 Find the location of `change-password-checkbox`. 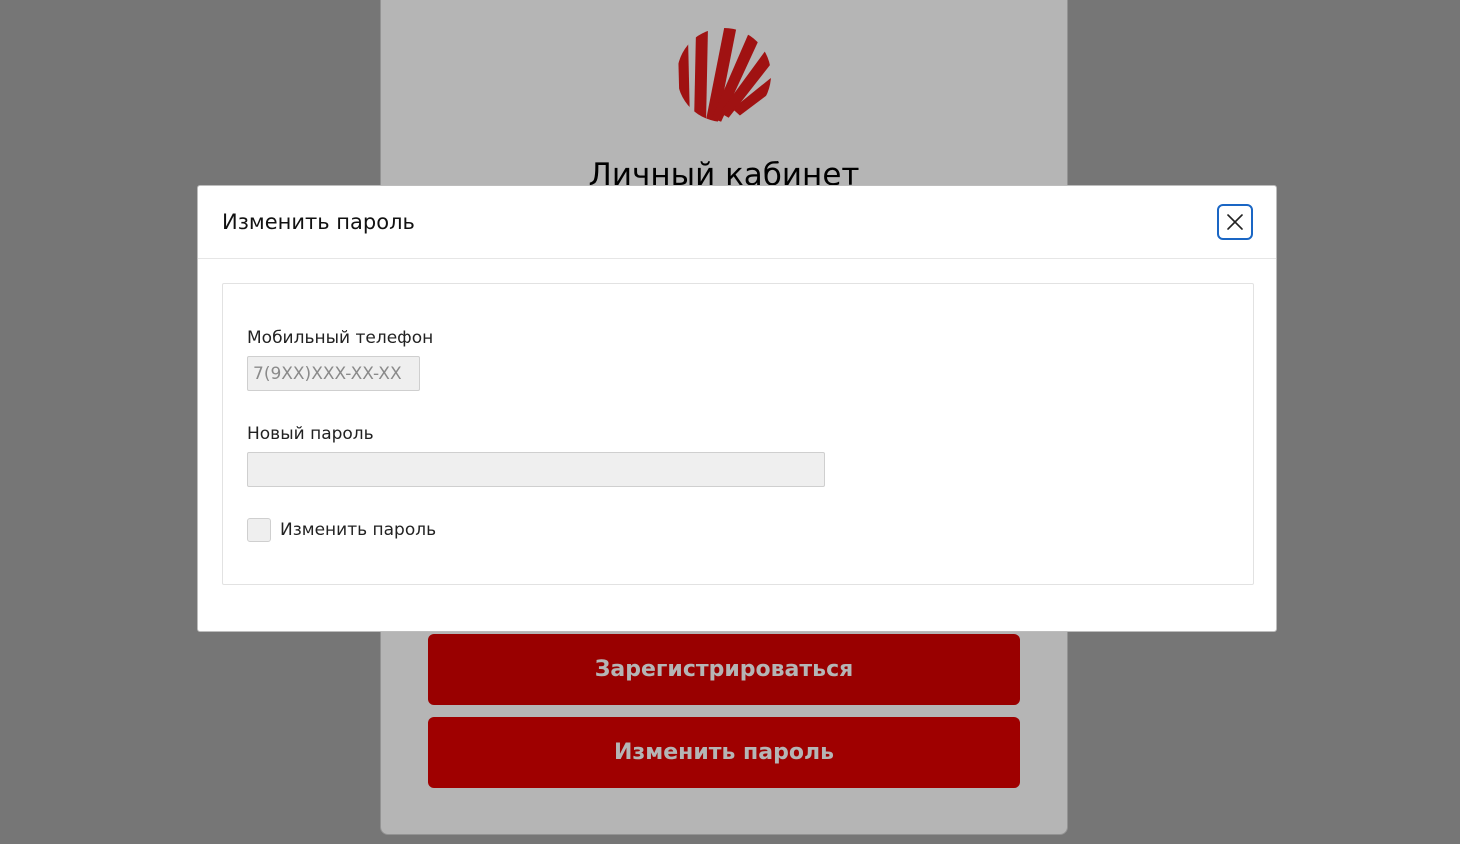

change-password-checkbox is located at coordinates (259, 530).